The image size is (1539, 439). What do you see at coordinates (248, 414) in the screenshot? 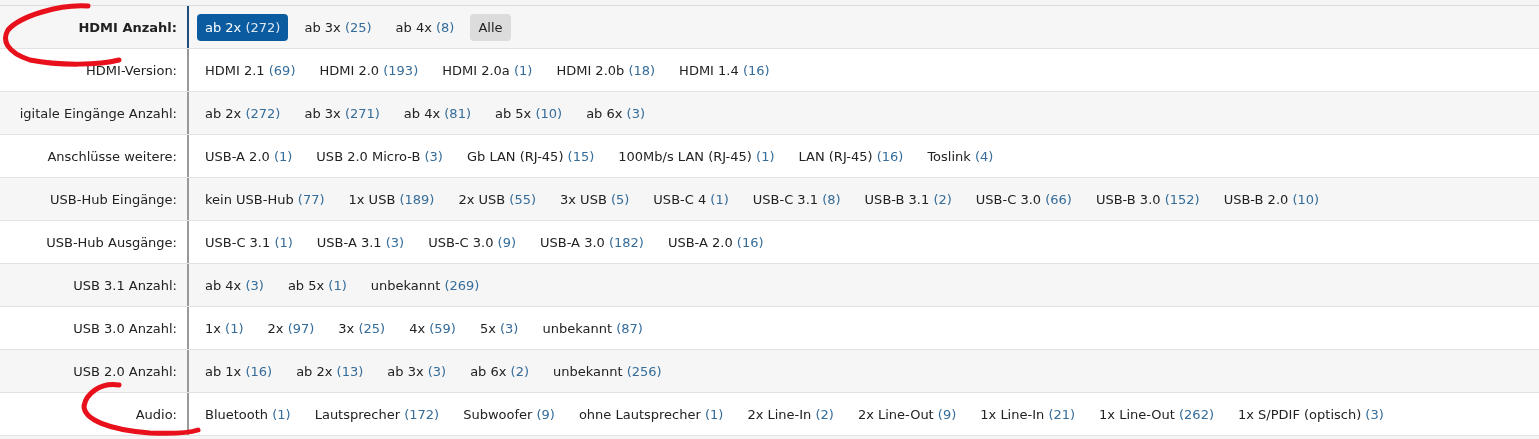
I see `filter-option: Bluetooth (1)` at bounding box center [248, 414].